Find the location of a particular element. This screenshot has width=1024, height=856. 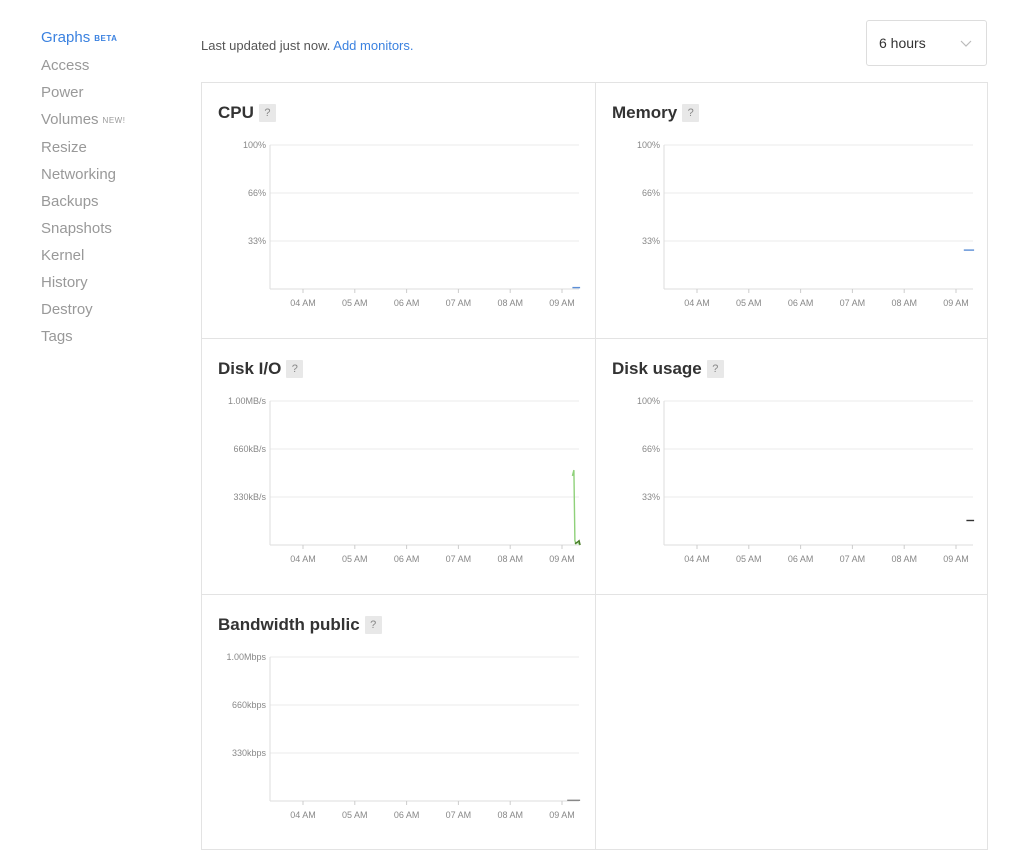

sidebar-item-tags: Tags is located at coordinates (106, 336).